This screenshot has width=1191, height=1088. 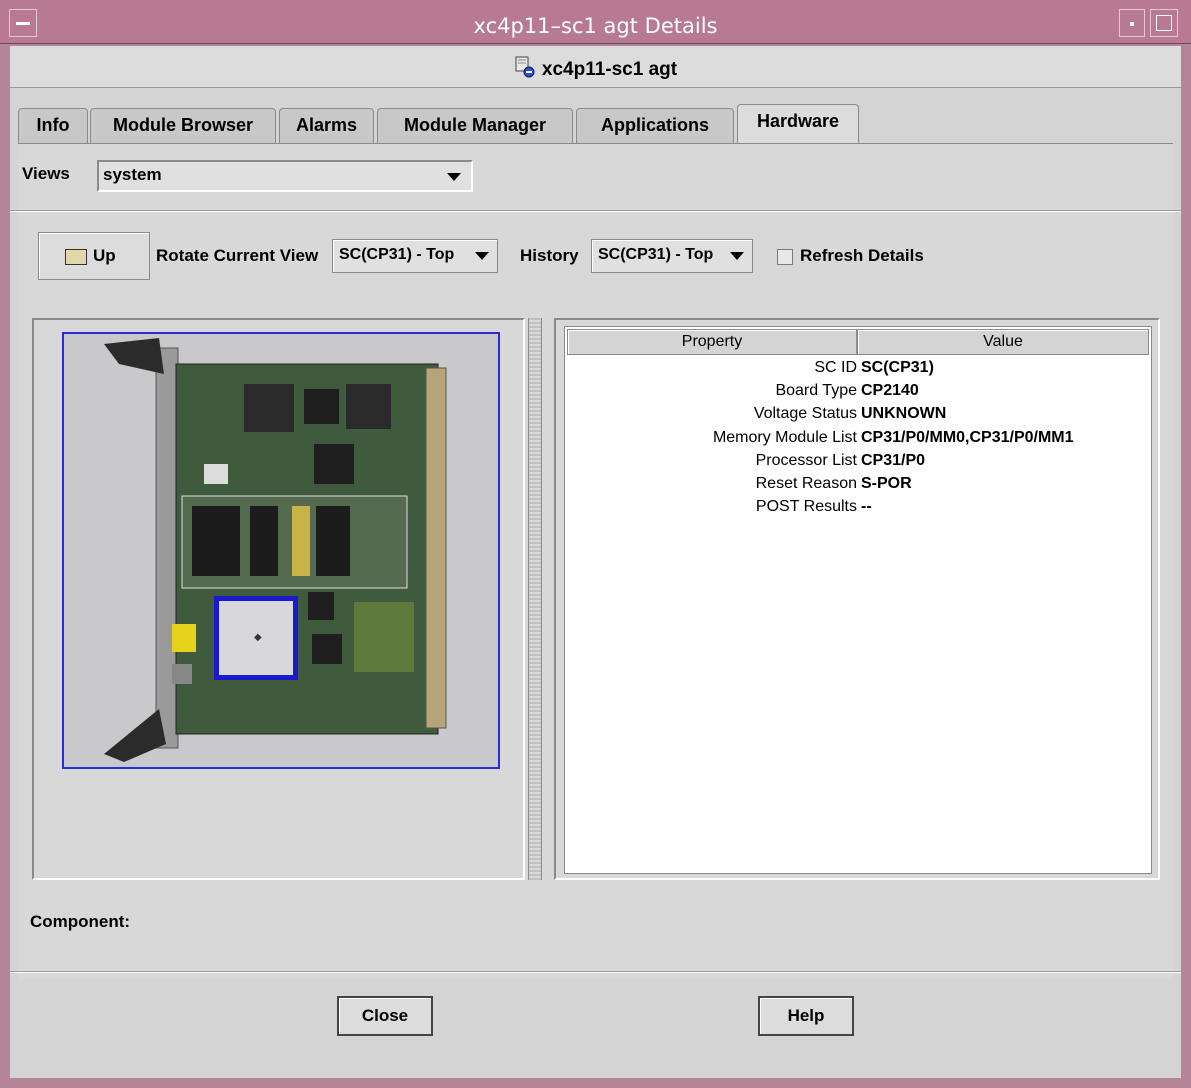 What do you see at coordinates (859, 463) in the screenshot?
I see `table-row: Processor List CP31/P0` at bounding box center [859, 463].